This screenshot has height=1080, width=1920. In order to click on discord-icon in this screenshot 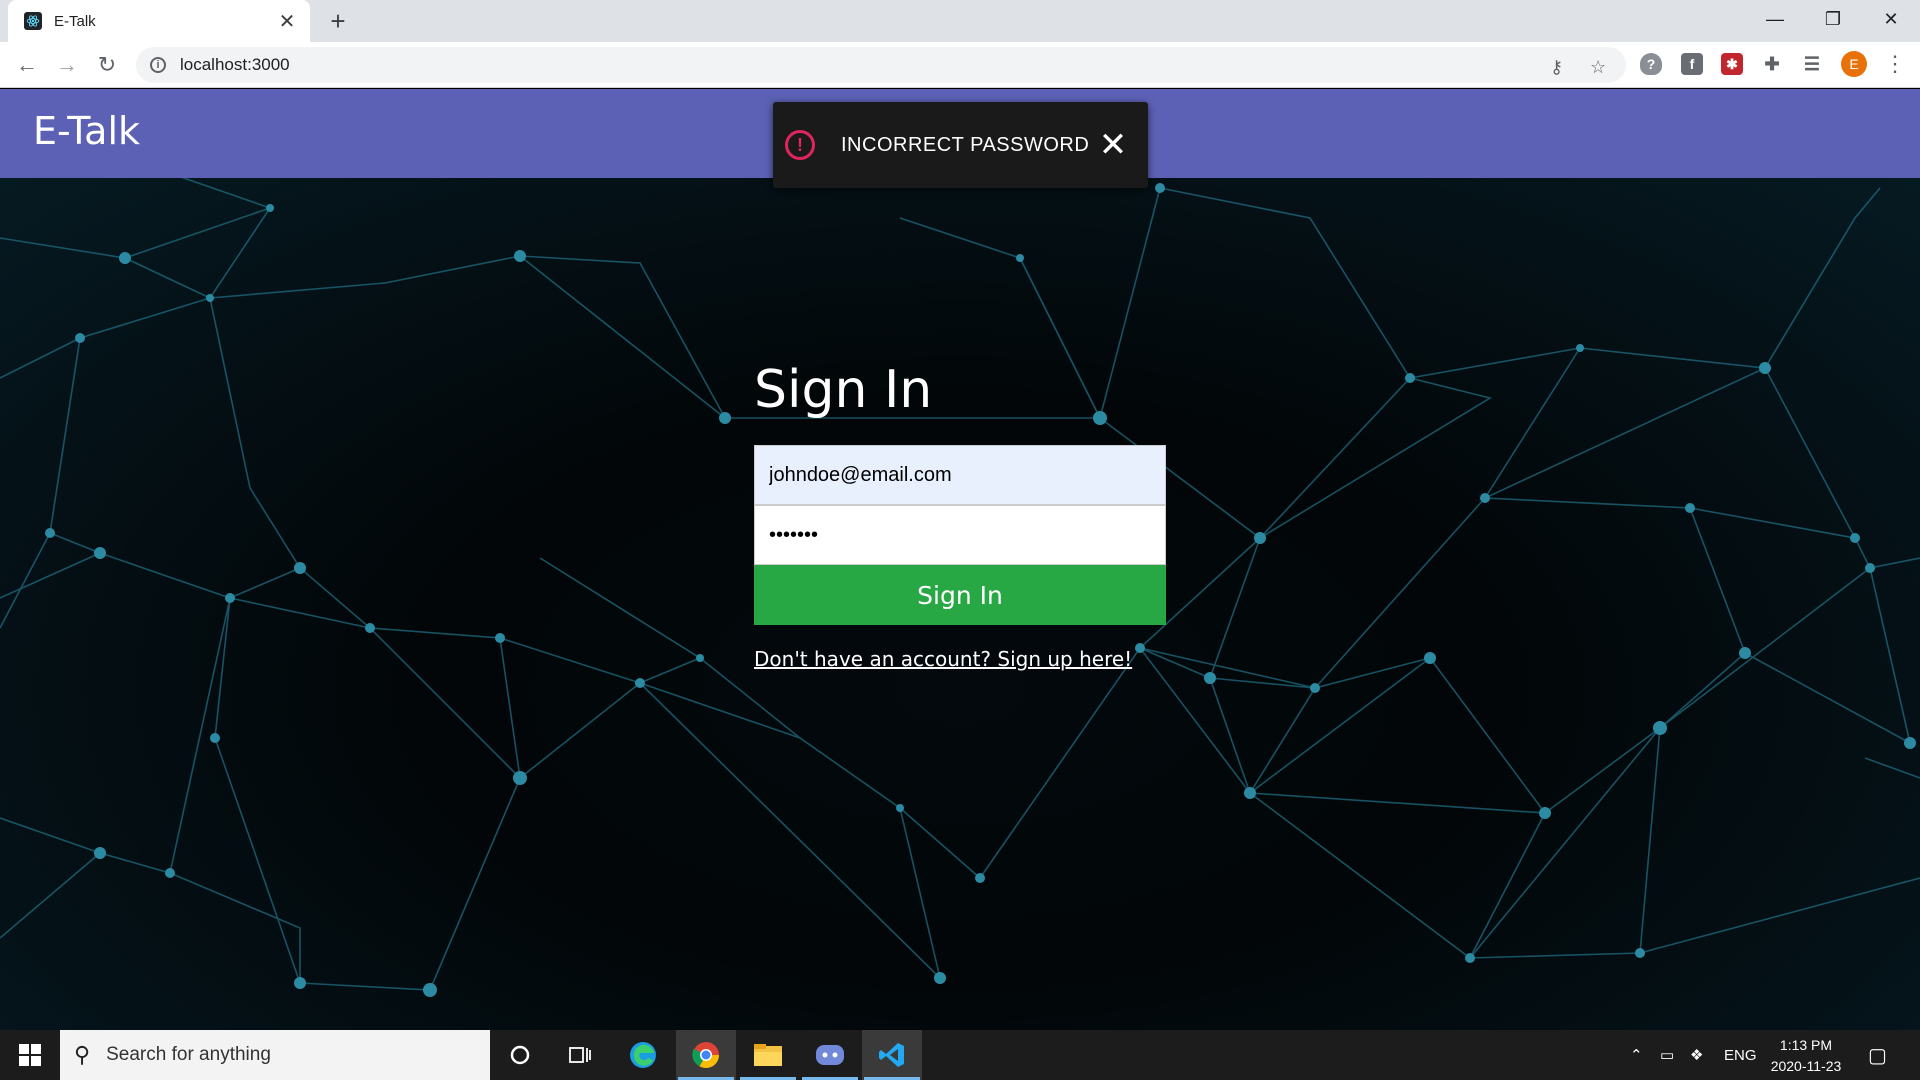, I will do `click(830, 1055)`.